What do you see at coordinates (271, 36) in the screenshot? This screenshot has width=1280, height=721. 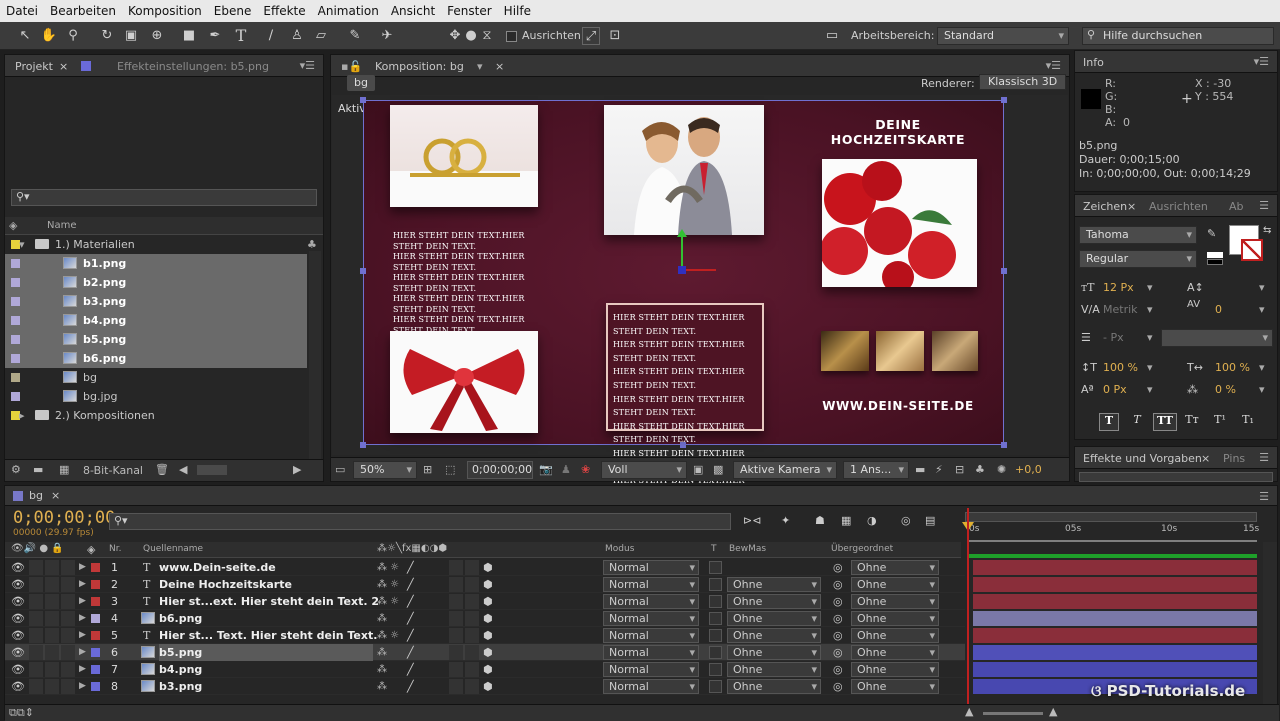 I see `brush-tool-icon: ∕` at bounding box center [271, 36].